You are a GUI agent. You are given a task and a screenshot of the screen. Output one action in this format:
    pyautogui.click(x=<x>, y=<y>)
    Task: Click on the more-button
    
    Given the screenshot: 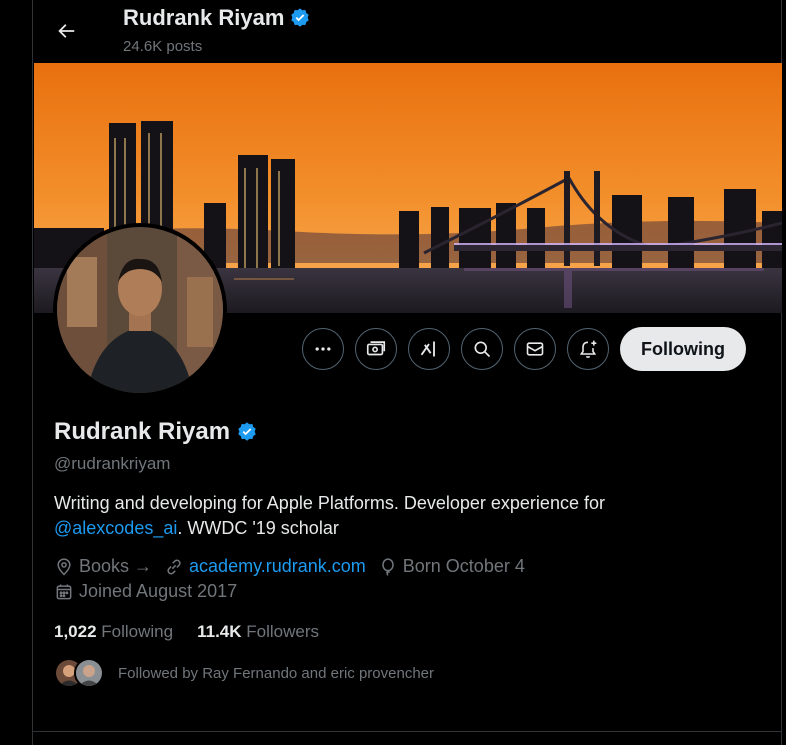 What is the action you would take?
    pyautogui.click(x=323, y=349)
    